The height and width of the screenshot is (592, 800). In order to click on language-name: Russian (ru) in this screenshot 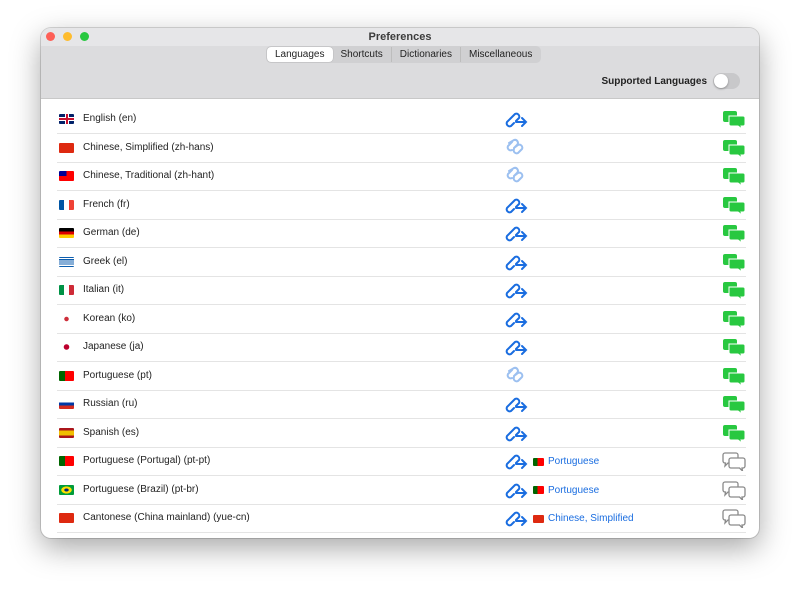, I will do `click(110, 403)`.